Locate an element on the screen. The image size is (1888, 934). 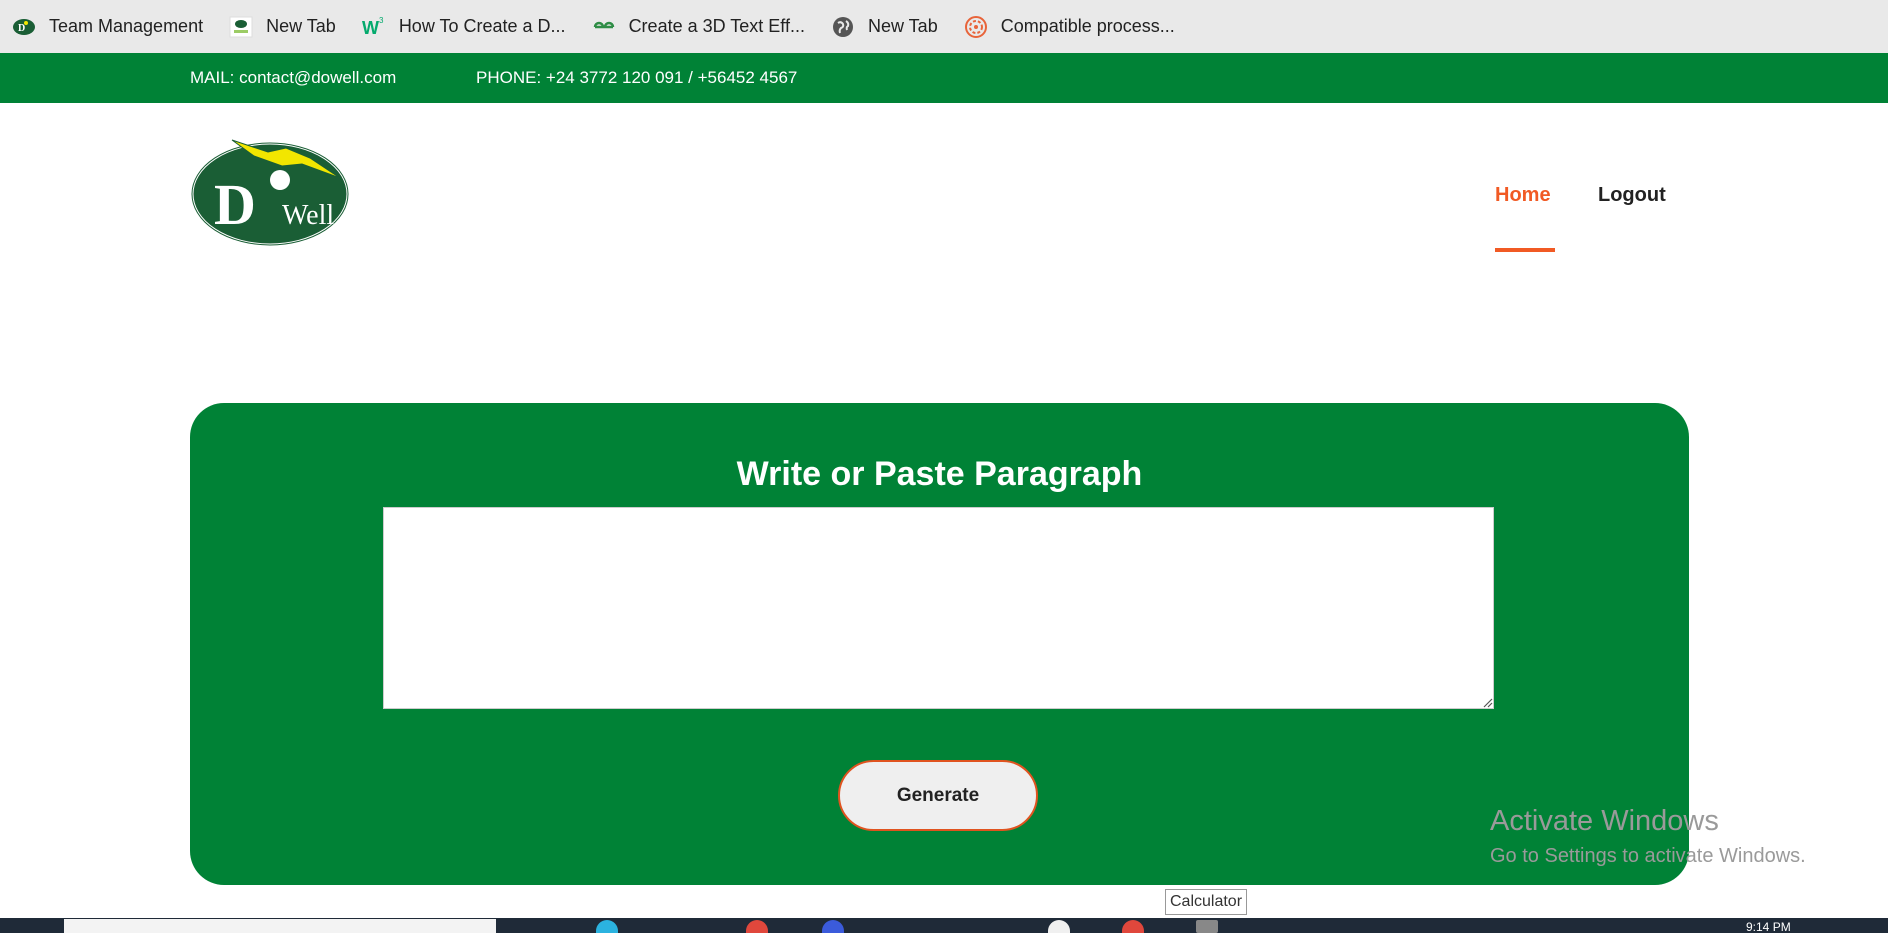
activate-windows-subtitle: Go to Settings to activate Windows. is located at coordinates (1648, 856).